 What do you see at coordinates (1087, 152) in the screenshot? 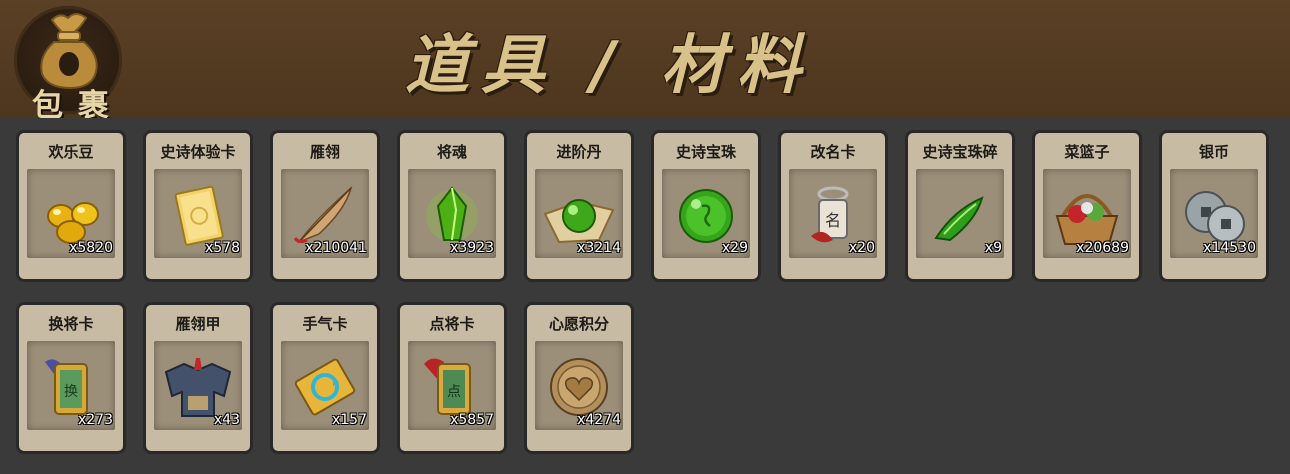
I see `item-name: 菜篮子` at bounding box center [1087, 152].